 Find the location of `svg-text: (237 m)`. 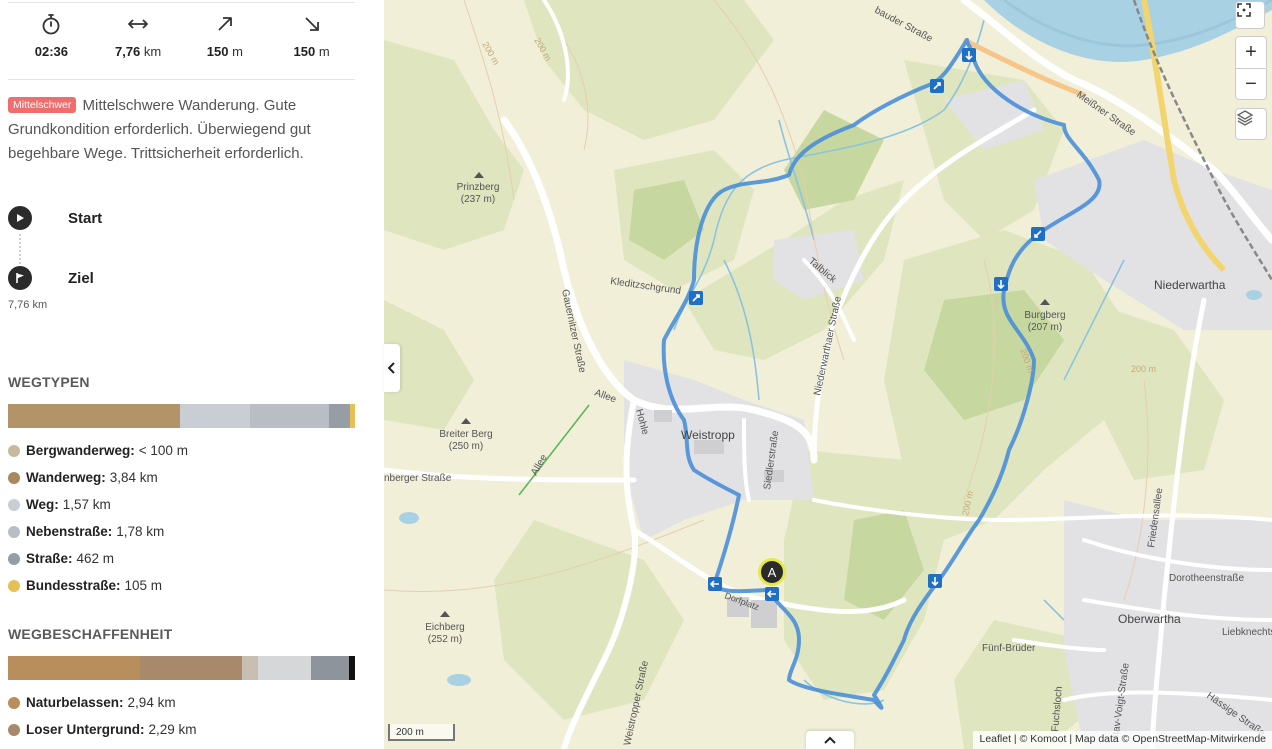

svg-text: (237 m) is located at coordinates (478, 199).